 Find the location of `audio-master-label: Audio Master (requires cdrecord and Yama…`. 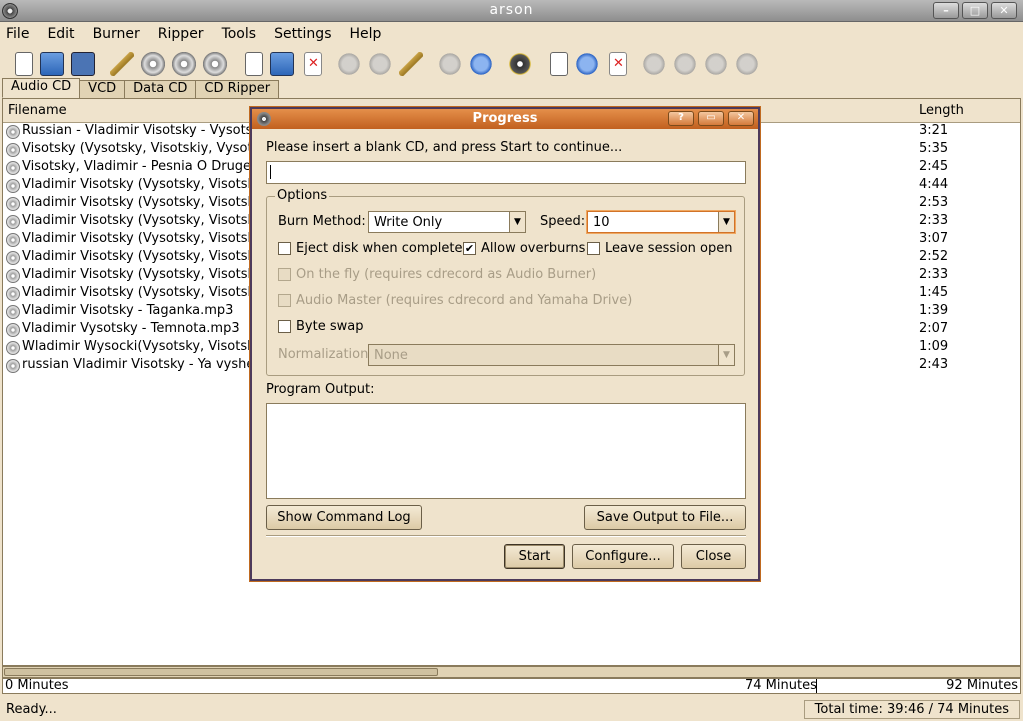

audio-master-label: Audio Master (requires cdrecord and Yama… is located at coordinates (464, 300).